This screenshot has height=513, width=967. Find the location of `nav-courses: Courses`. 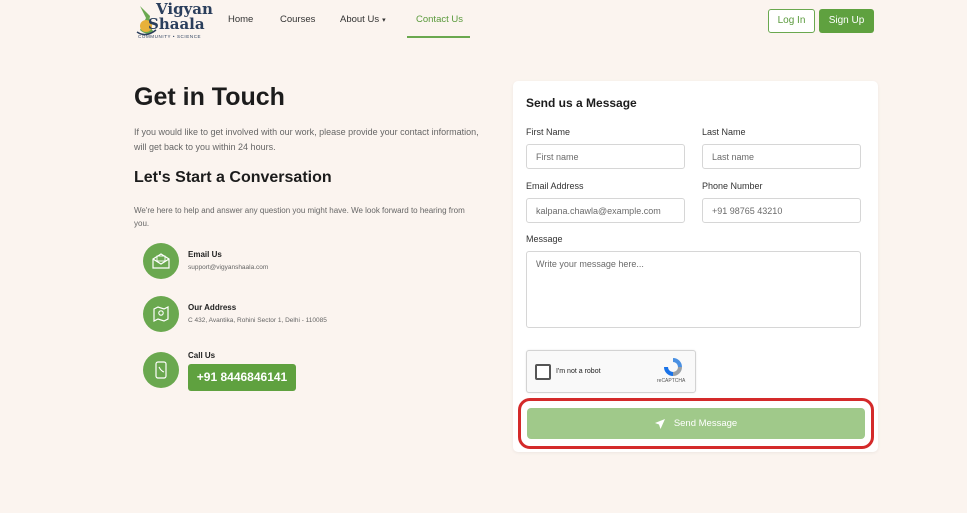

nav-courses: Courses is located at coordinates (297, 19).